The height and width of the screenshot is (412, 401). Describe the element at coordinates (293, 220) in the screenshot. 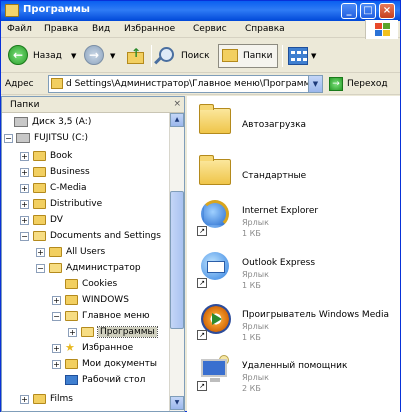

I see `list-item: ↗ Internet Explorer Ярлык 1 КБ` at that location.